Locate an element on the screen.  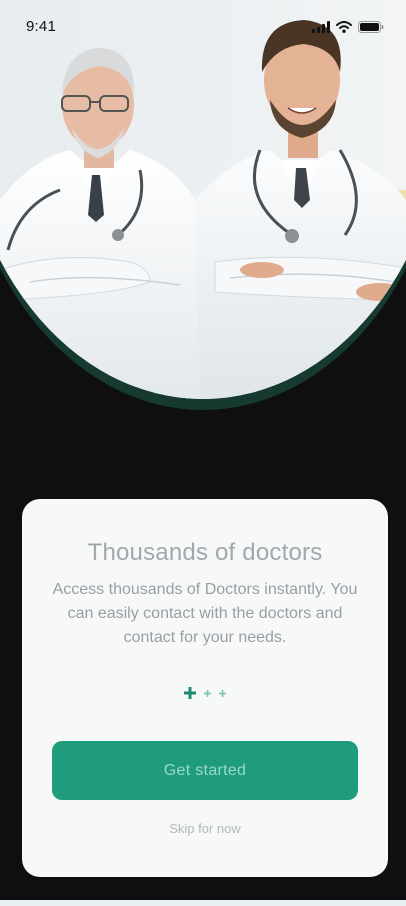
signal-icon is located at coordinates (321, 27).